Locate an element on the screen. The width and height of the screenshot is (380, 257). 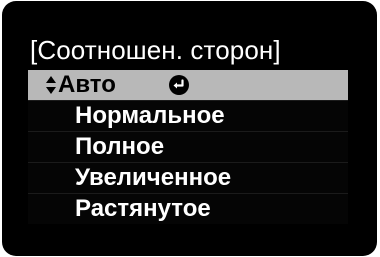
option-zoom: Увеличенное is located at coordinates (188, 178).